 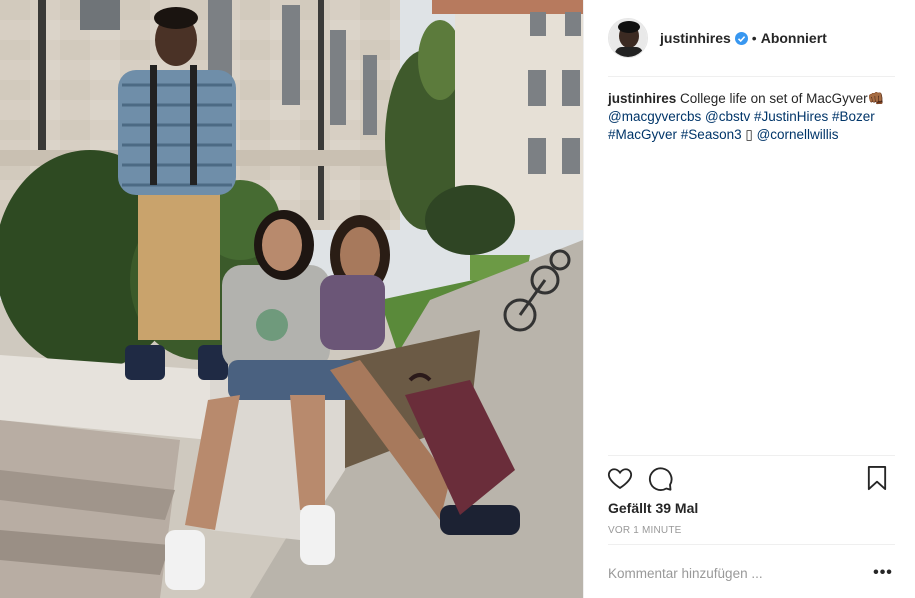 I want to click on caption-text: College life on set of MacGyver, so click(x=774, y=98).